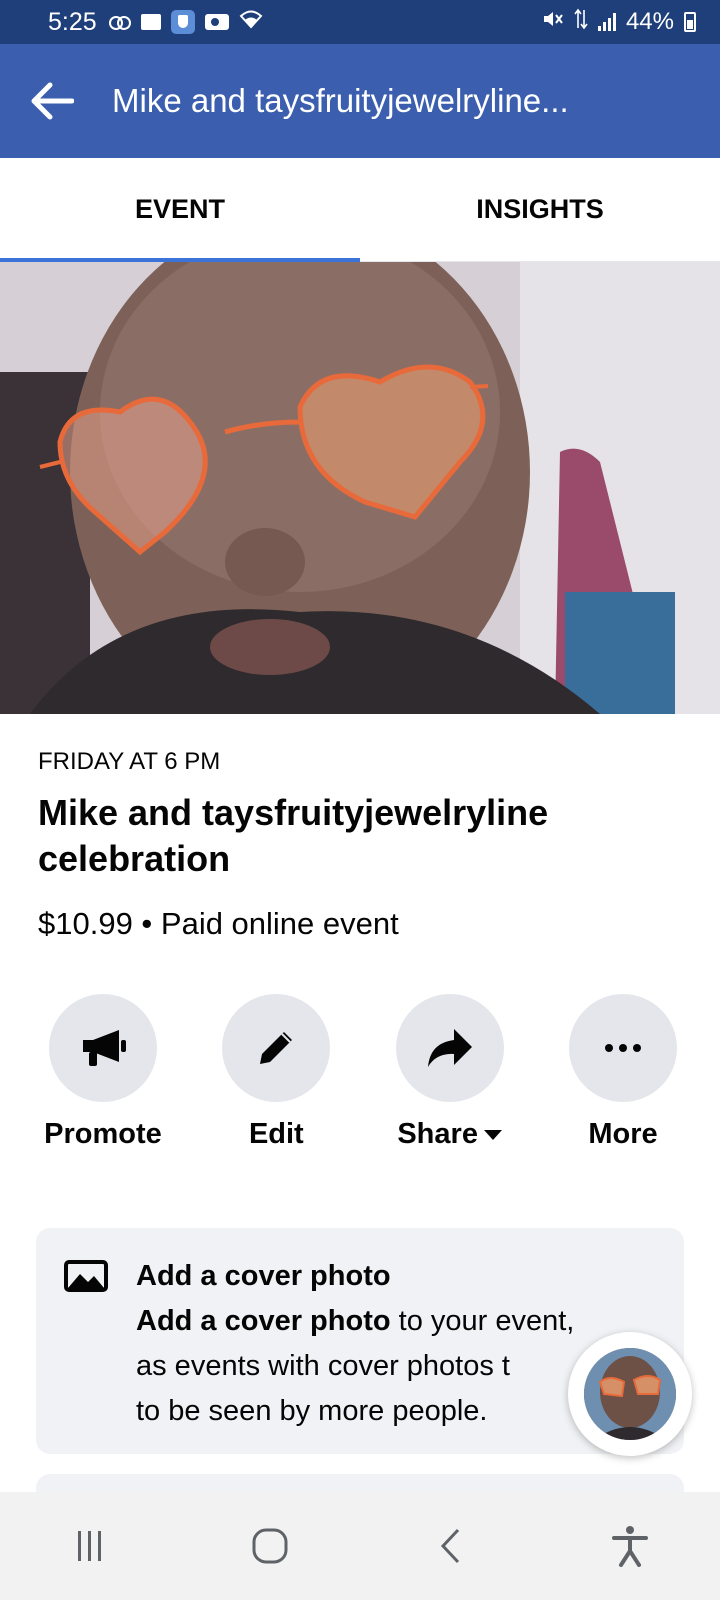 The image size is (720, 1600). Describe the element at coordinates (482, 1321) in the screenshot. I see `cover-photo-line-1-rest: to your event,` at that location.